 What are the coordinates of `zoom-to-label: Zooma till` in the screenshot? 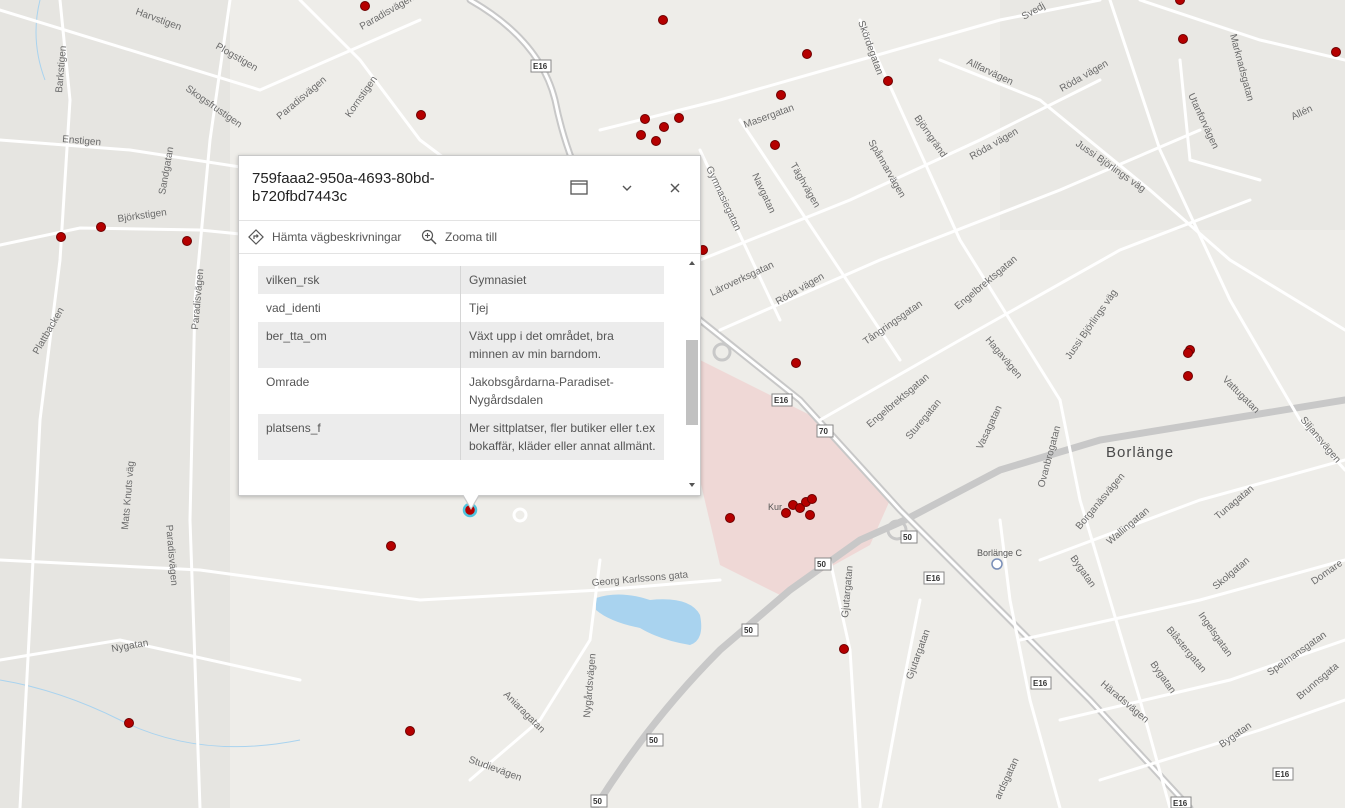 It's located at (471, 237).